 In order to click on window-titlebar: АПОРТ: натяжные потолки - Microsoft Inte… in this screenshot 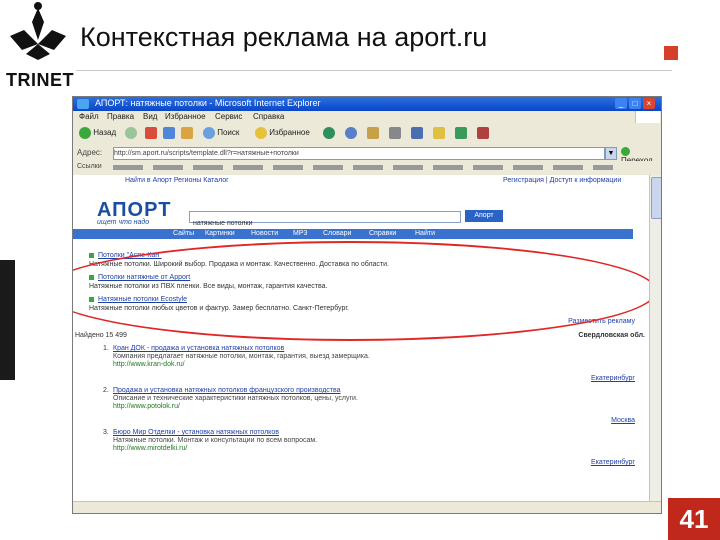, I will do `click(367, 104)`.